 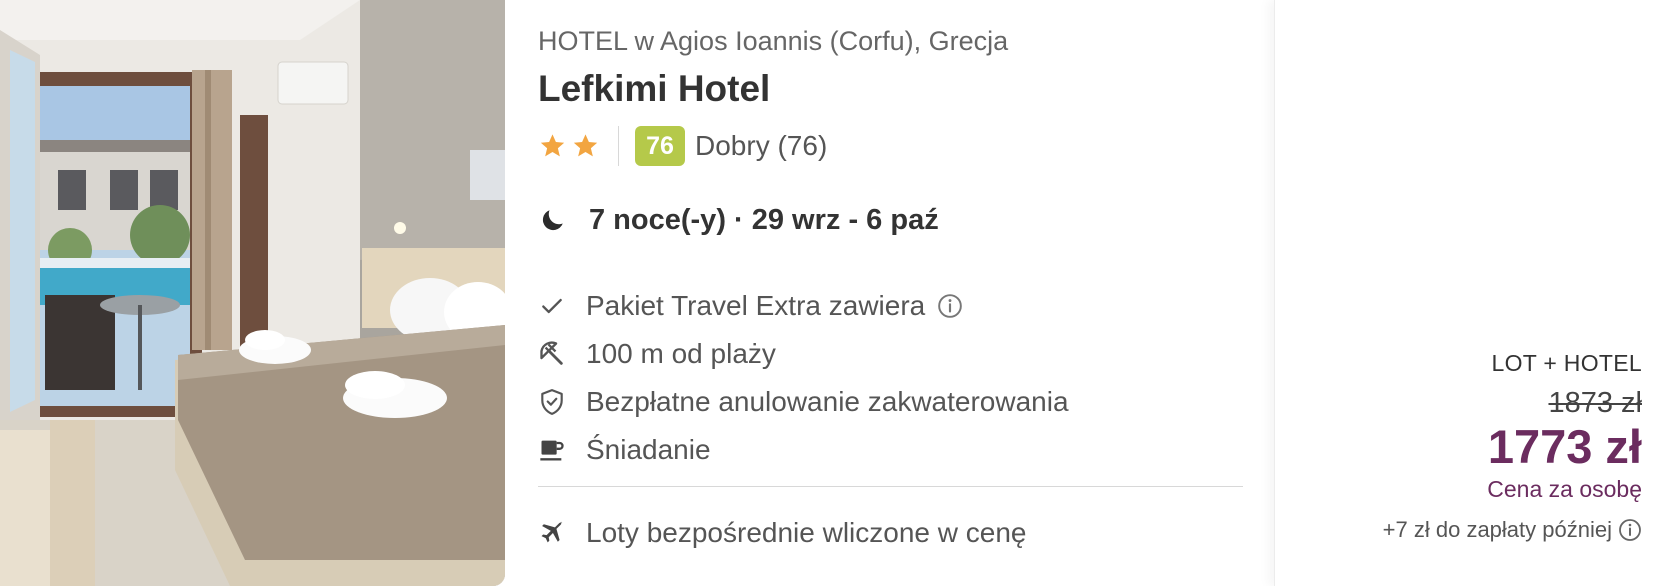 What do you see at coordinates (890, 354) in the screenshot?
I see `feature-beach-distance: 100 m od plaży` at bounding box center [890, 354].